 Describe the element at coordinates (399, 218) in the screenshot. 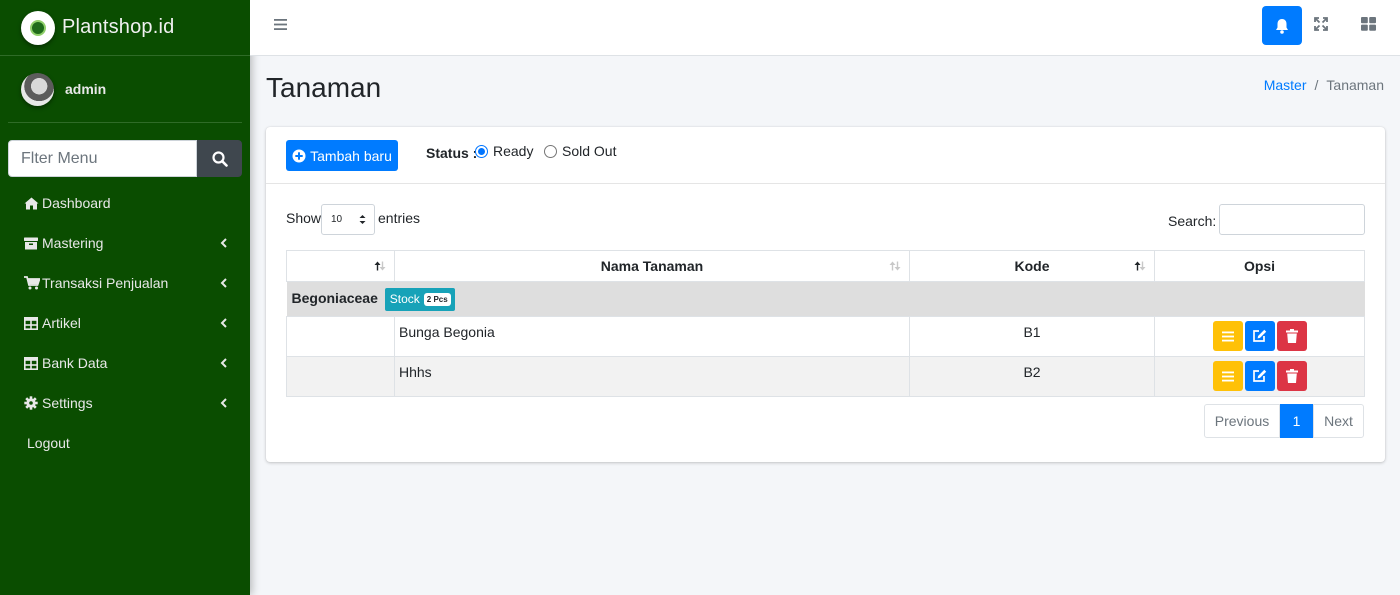

I see `entries-label: entries` at that location.